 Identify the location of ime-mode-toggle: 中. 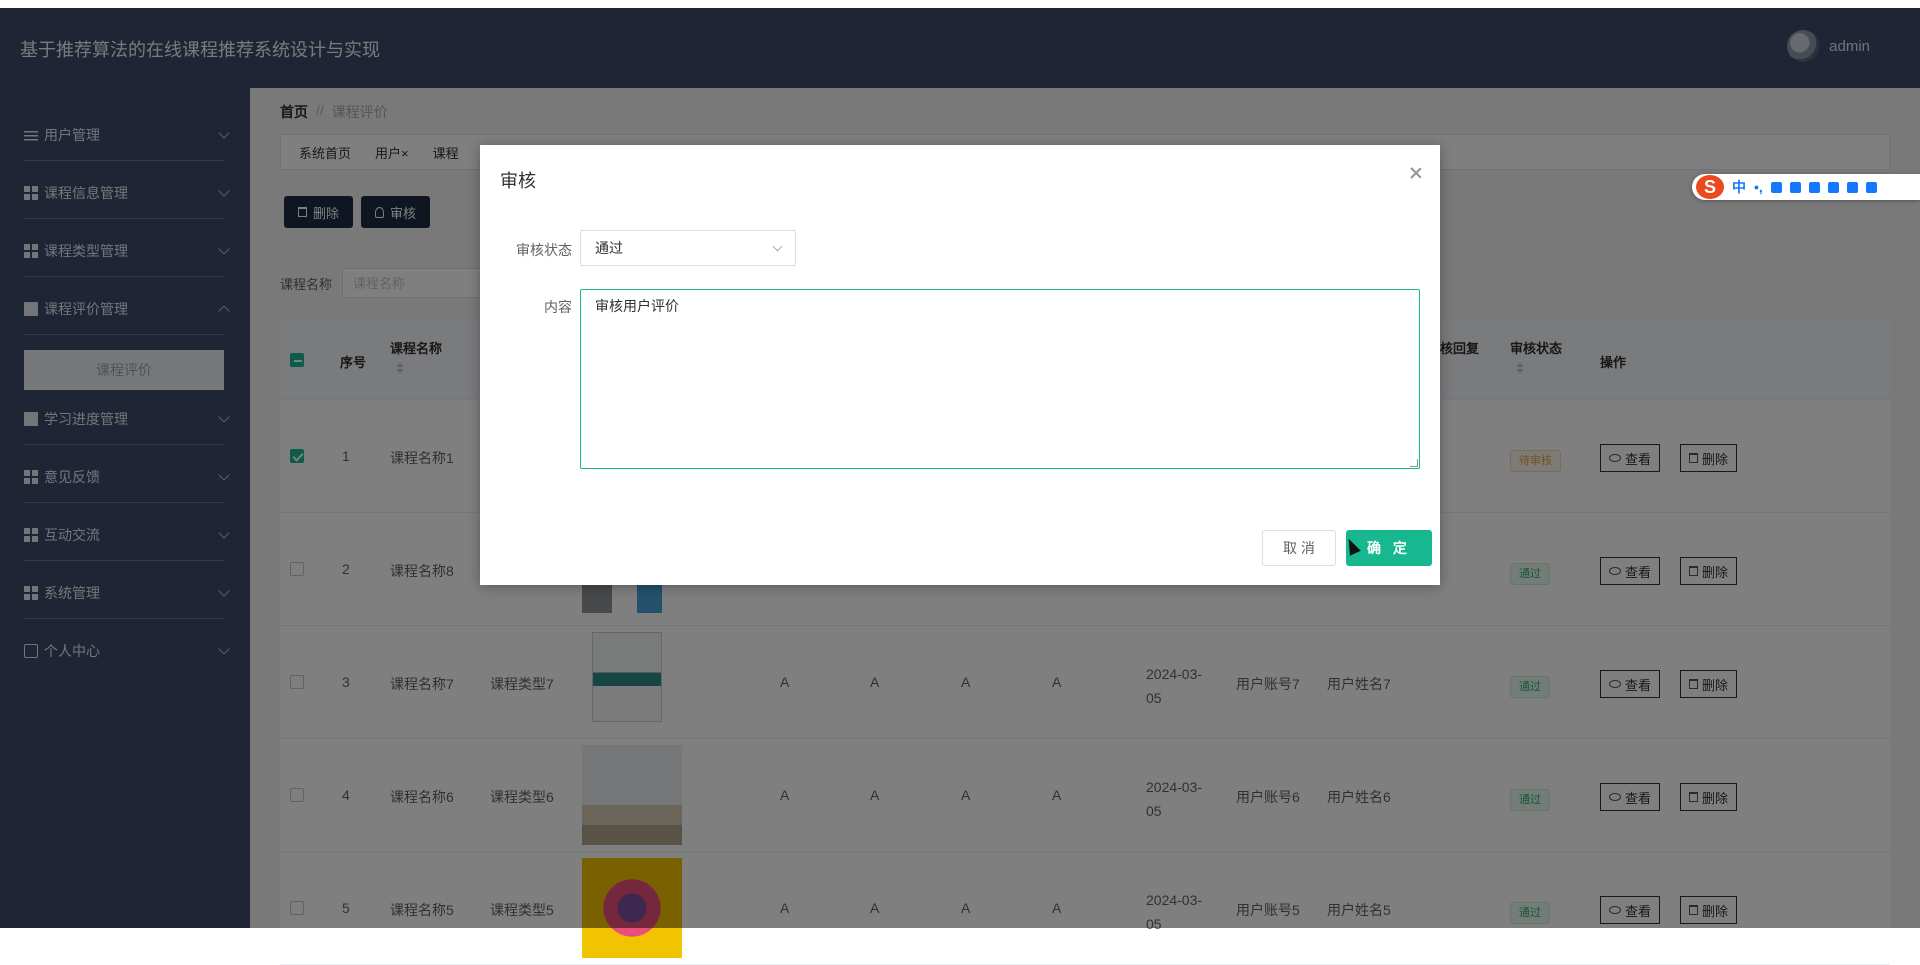
(1739, 187).